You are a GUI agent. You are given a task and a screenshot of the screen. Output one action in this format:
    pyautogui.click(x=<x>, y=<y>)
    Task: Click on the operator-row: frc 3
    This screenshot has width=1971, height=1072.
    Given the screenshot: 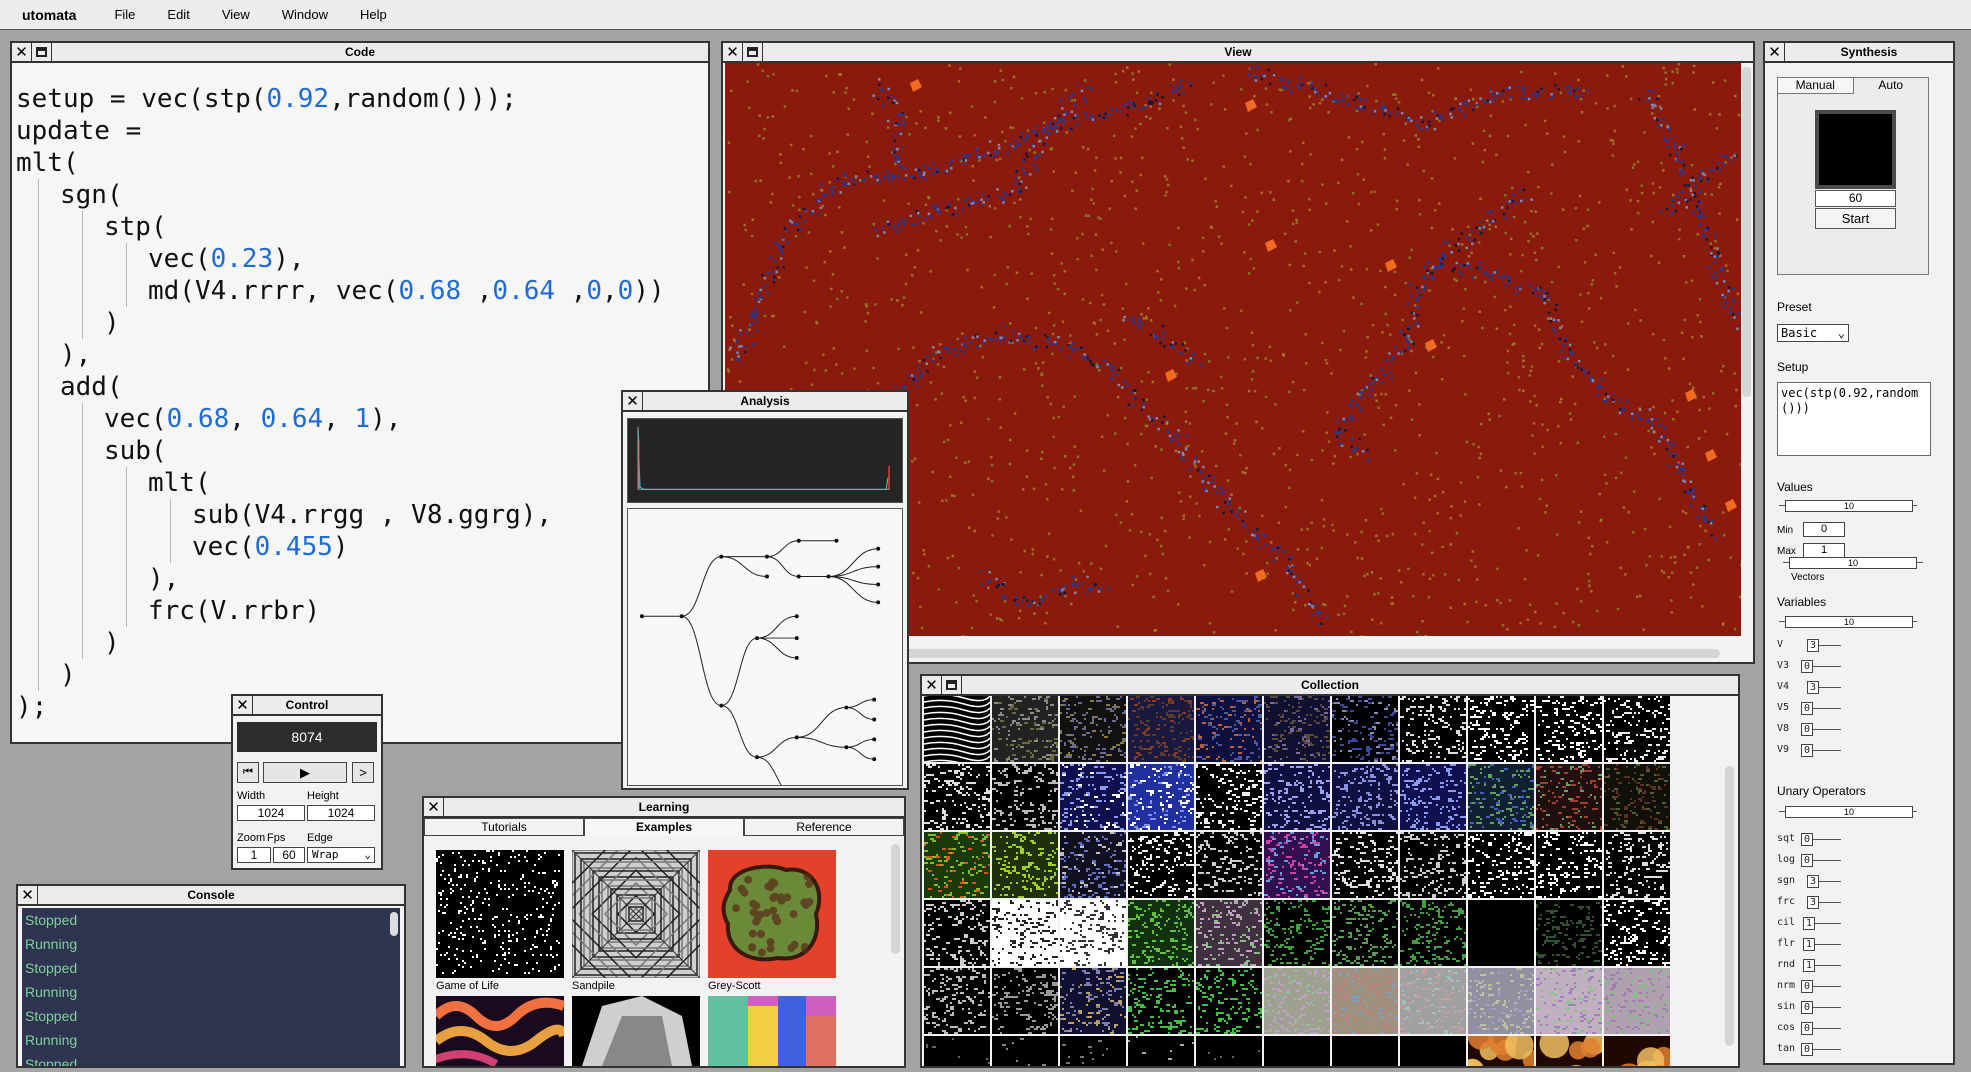 What is the action you would take?
    pyautogui.click(x=1809, y=903)
    